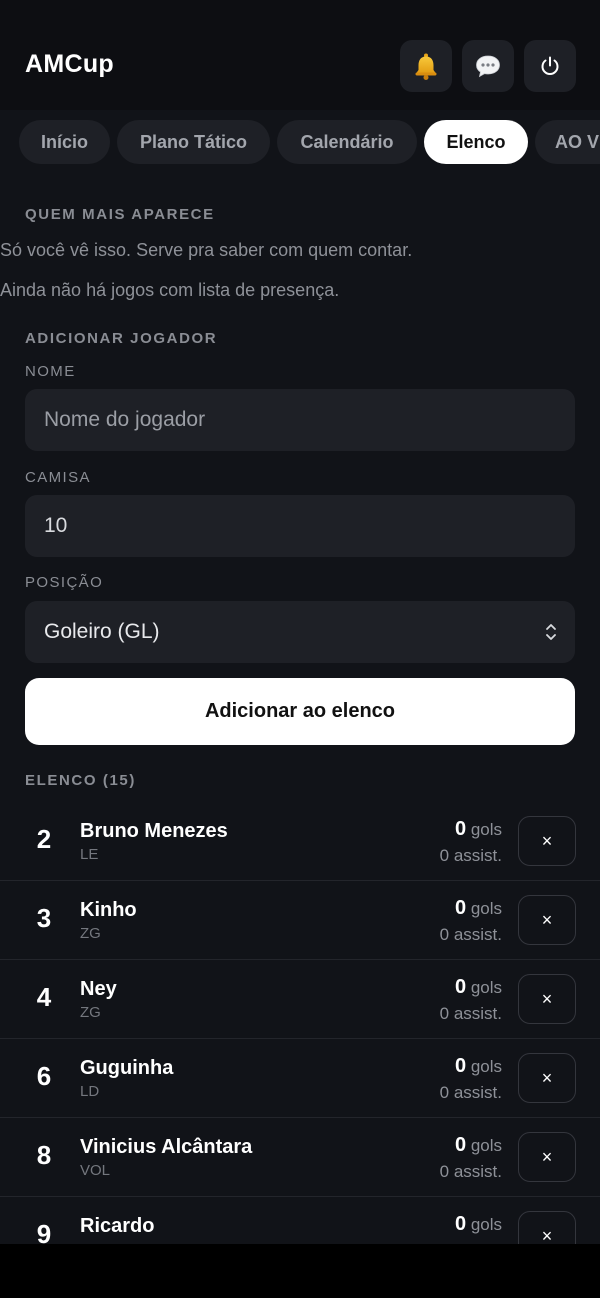 Image resolution: width=600 pixels, height=1298 pixels. What do you see at coordinates (300, 632) in the screenshot?
I see `position-select: Goleiro (GL)` at bounding box center [300, 632].